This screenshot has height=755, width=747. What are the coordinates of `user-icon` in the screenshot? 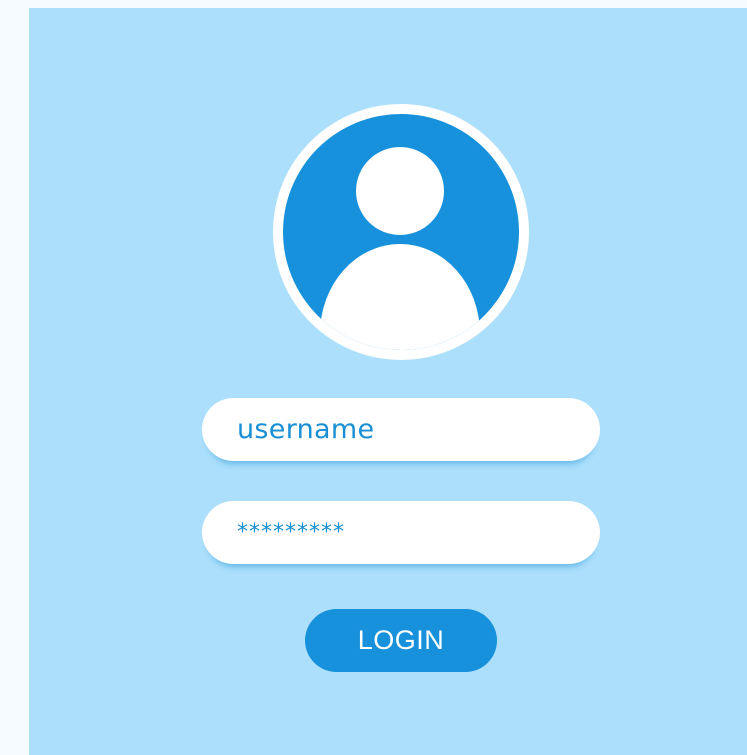 It's located at (401, 232).